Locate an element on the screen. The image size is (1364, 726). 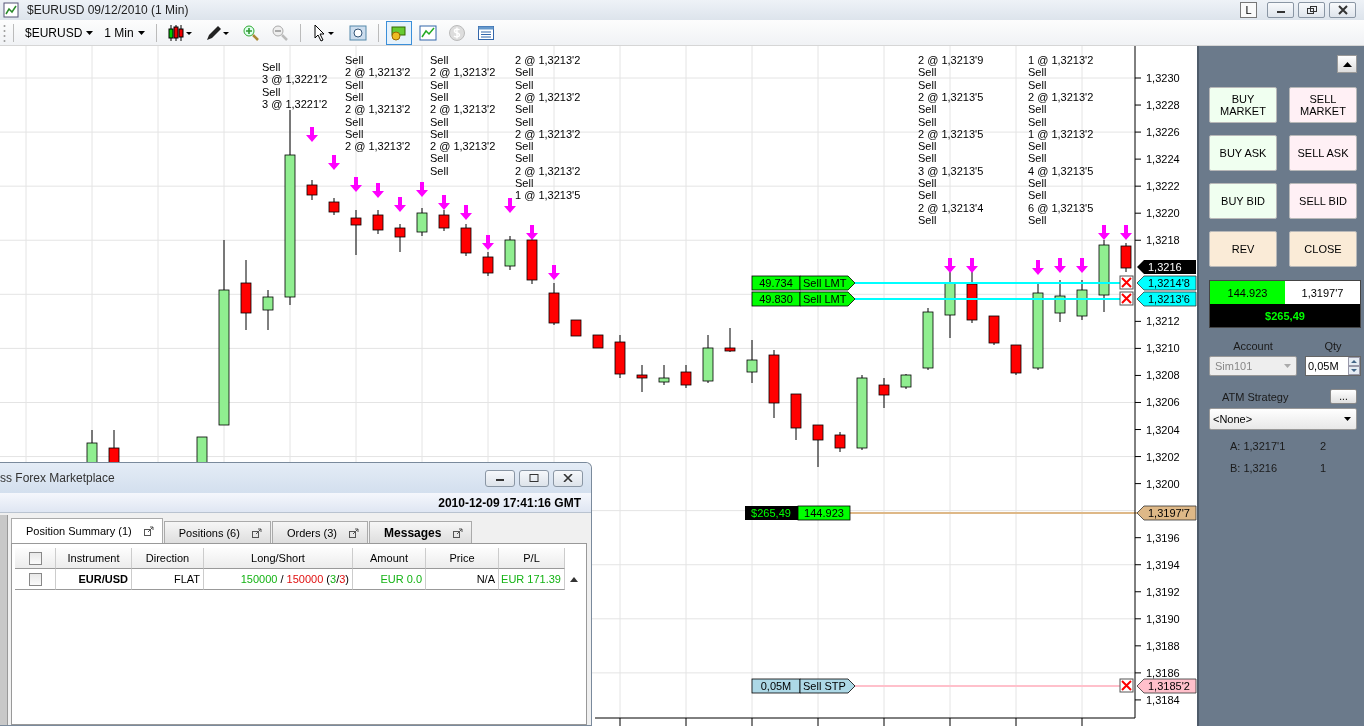
scroll-up-icon is located at coordinates (574, 579).